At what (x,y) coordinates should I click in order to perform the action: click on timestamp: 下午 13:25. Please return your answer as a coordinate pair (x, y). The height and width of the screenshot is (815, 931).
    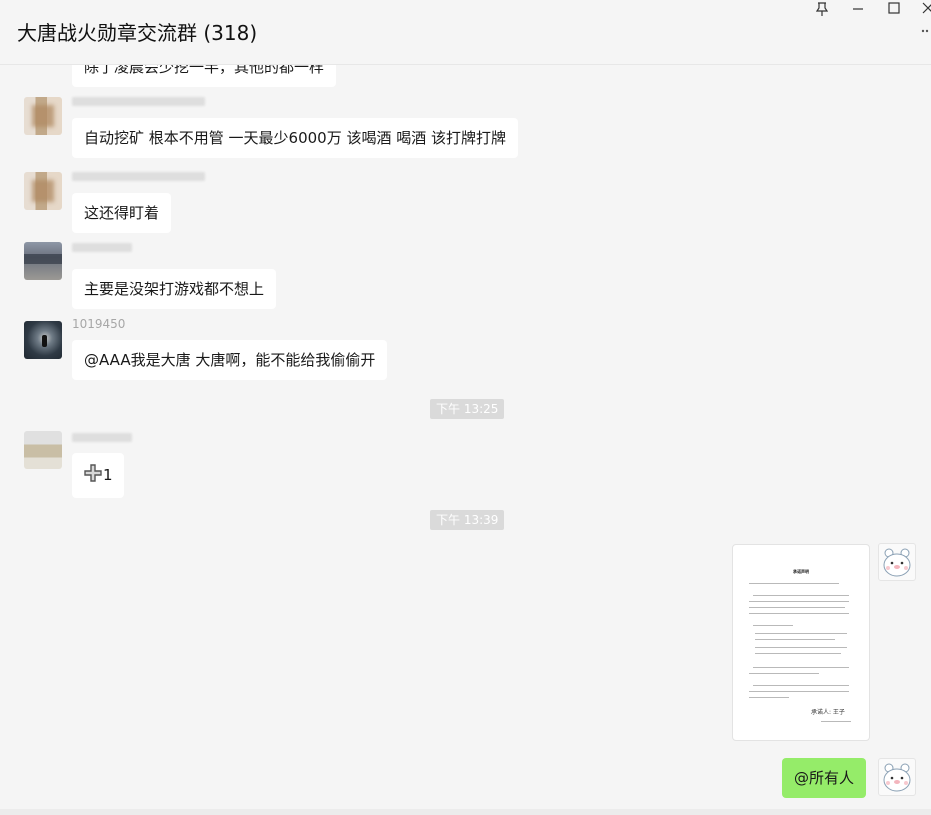
    Looking at the image, I should click on (467, 409).